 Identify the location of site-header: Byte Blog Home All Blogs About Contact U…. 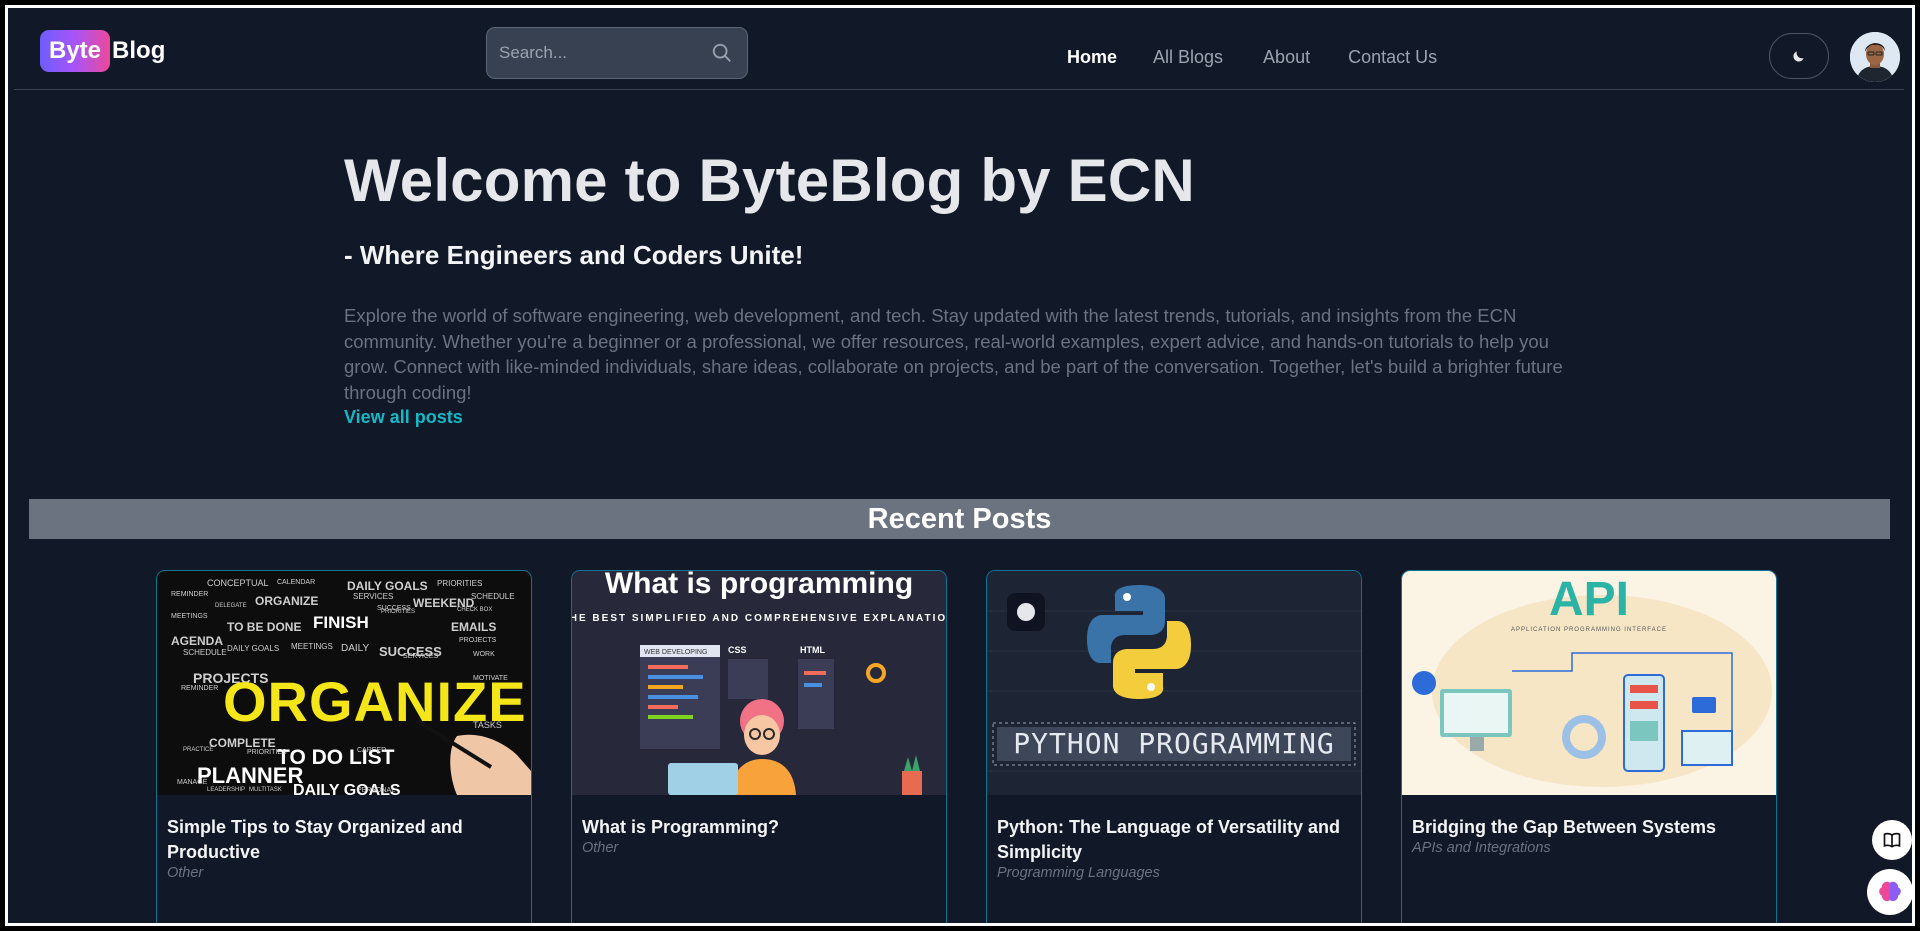
(959, 49).